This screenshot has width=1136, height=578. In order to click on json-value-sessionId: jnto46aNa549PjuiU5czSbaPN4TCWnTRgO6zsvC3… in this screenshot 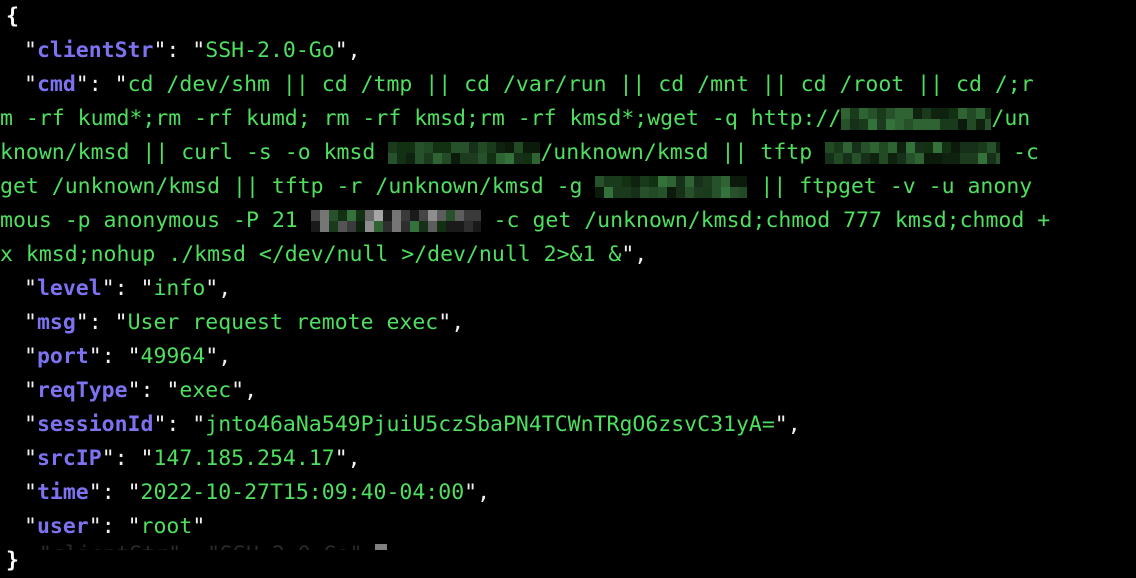, I will do `click(490, 424)`.